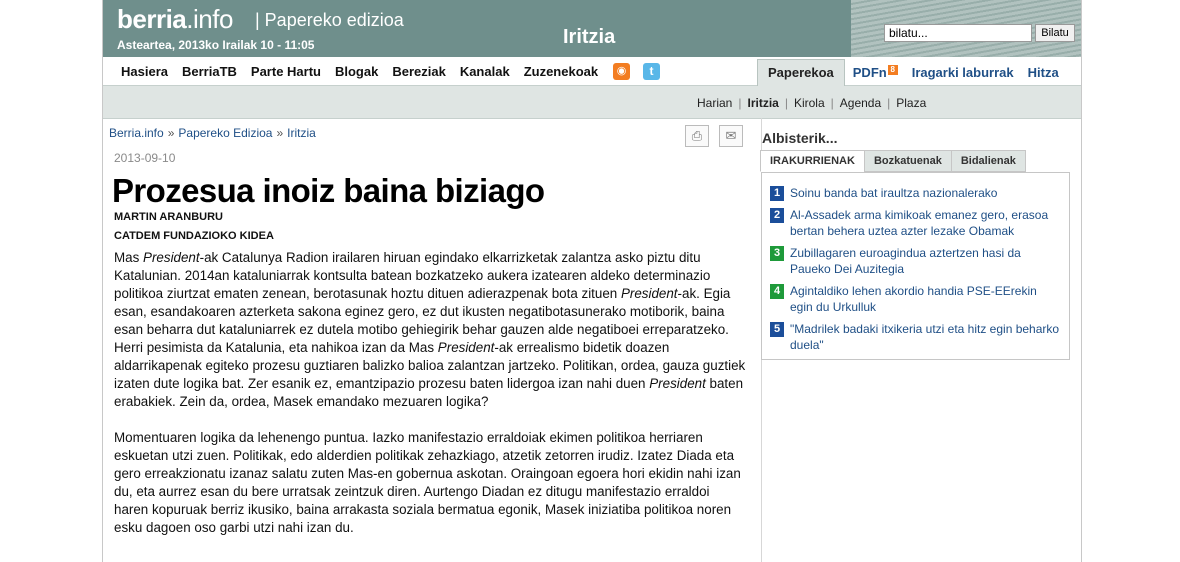  Describe the element at coordinates (988, 161) in the screenshot. I see `tab-bidalienak: Bidalienak` at that location.